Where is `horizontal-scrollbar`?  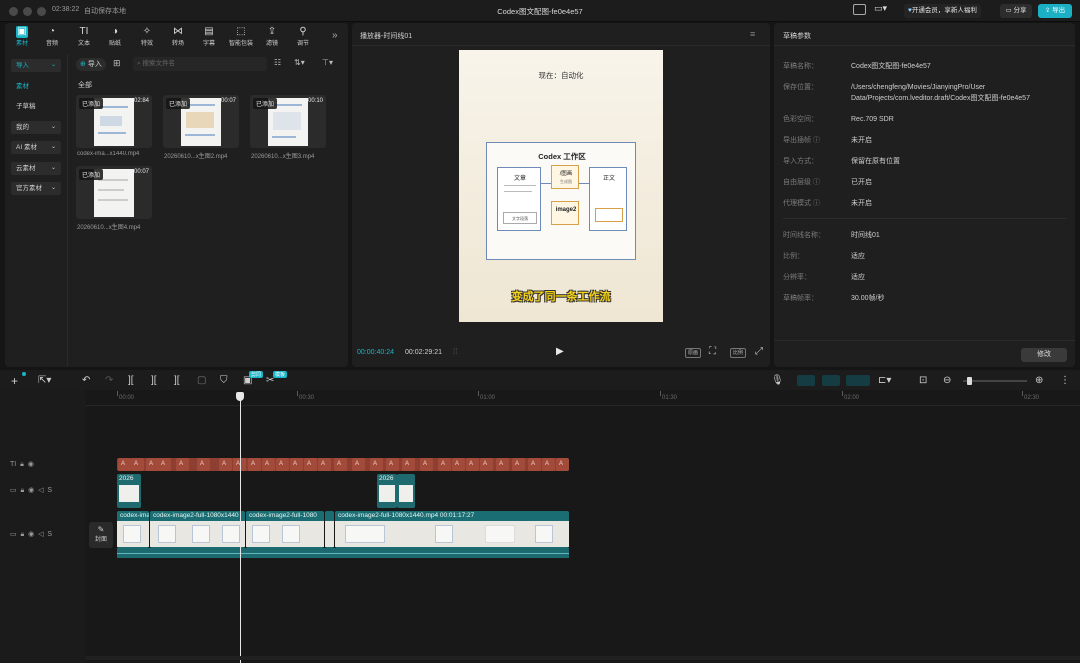
horizontal-scrollbar is located at coordinates (583, 658).